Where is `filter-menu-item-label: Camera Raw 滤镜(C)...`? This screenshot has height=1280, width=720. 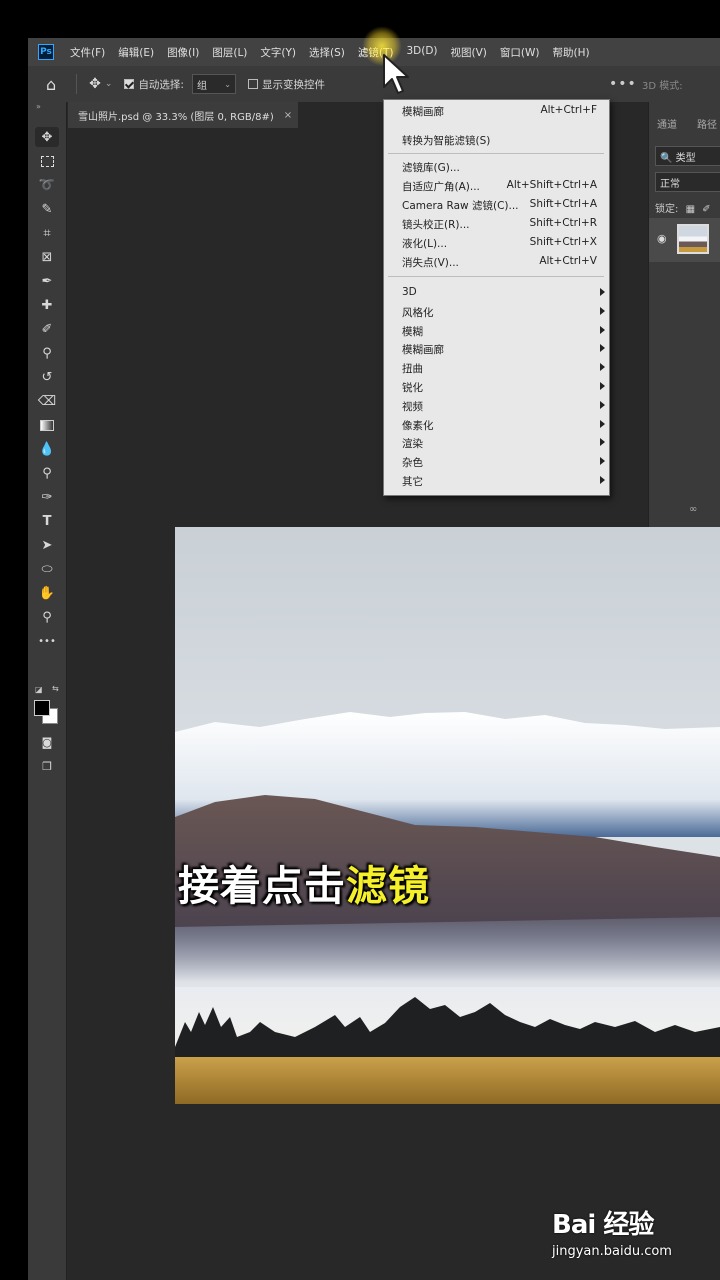 filter-menu-item-label: Camera Raw 滤镜(C)... is located at coordinates (460, 206).